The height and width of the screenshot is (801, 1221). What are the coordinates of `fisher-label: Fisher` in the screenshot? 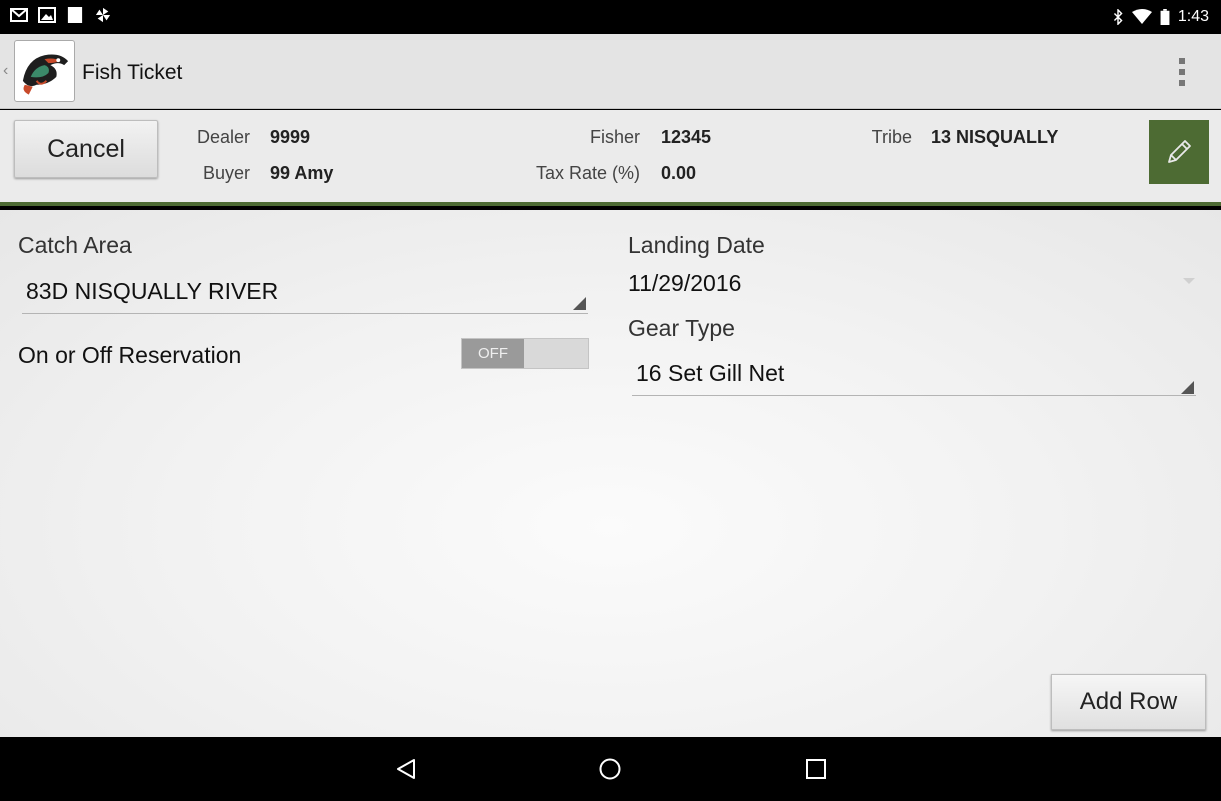 It's located at (614, 137).